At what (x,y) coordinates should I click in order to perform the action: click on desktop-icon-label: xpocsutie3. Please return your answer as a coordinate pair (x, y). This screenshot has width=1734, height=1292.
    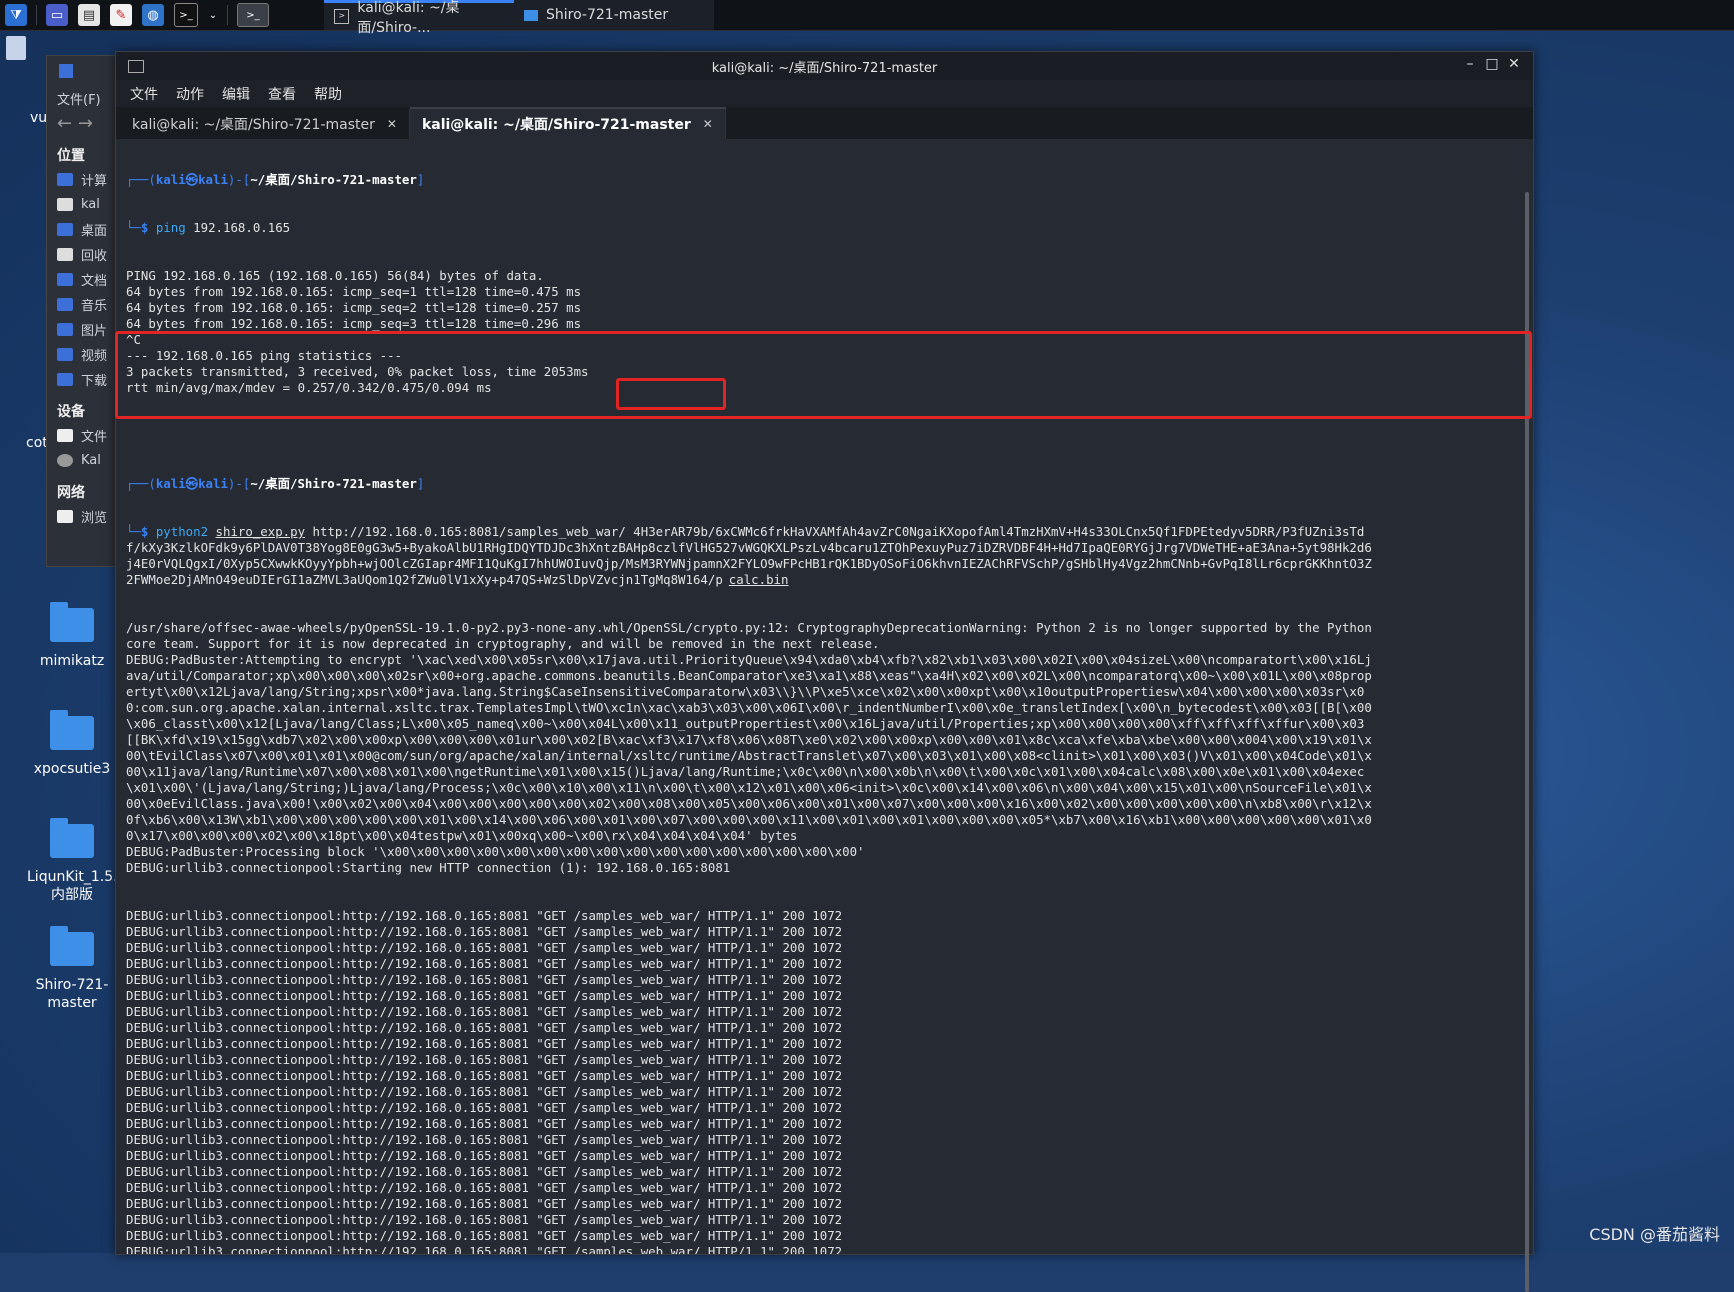
    Looking at the image, I should click on (72, 769).